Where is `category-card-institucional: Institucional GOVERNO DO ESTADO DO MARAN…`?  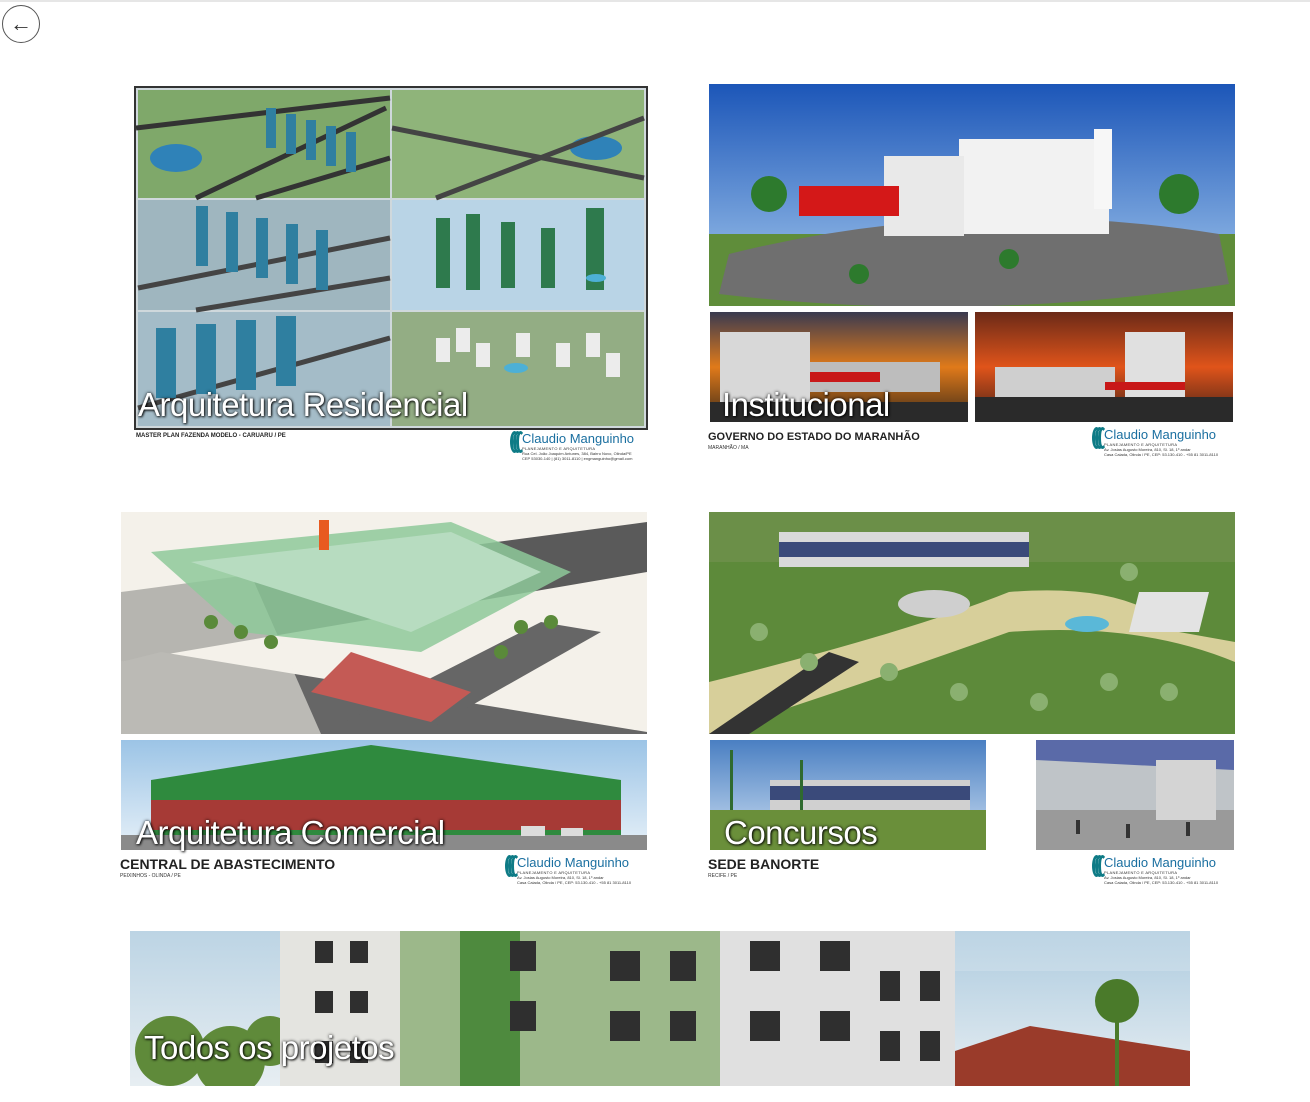 category-card-institucional: Institucional GOVERNO DO ESTADO DO MARAN… is located at coordinates (972, 275).